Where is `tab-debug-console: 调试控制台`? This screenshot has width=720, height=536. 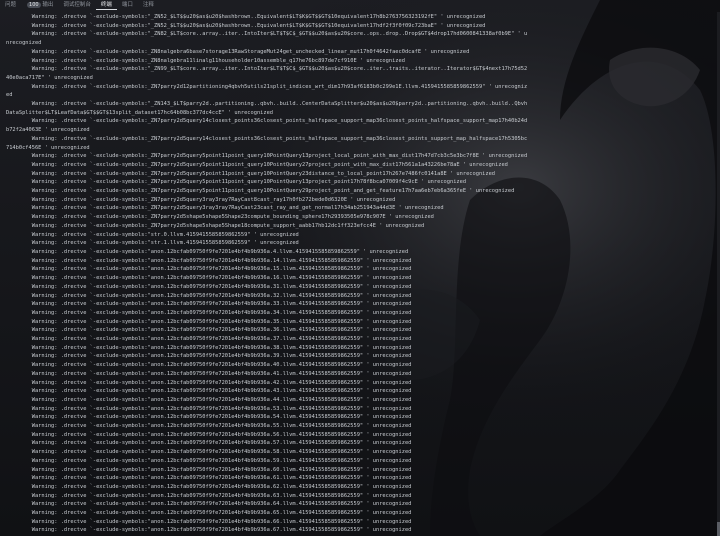
tab-debug-console: 调试控制台 is located at coordinates (77, 5).